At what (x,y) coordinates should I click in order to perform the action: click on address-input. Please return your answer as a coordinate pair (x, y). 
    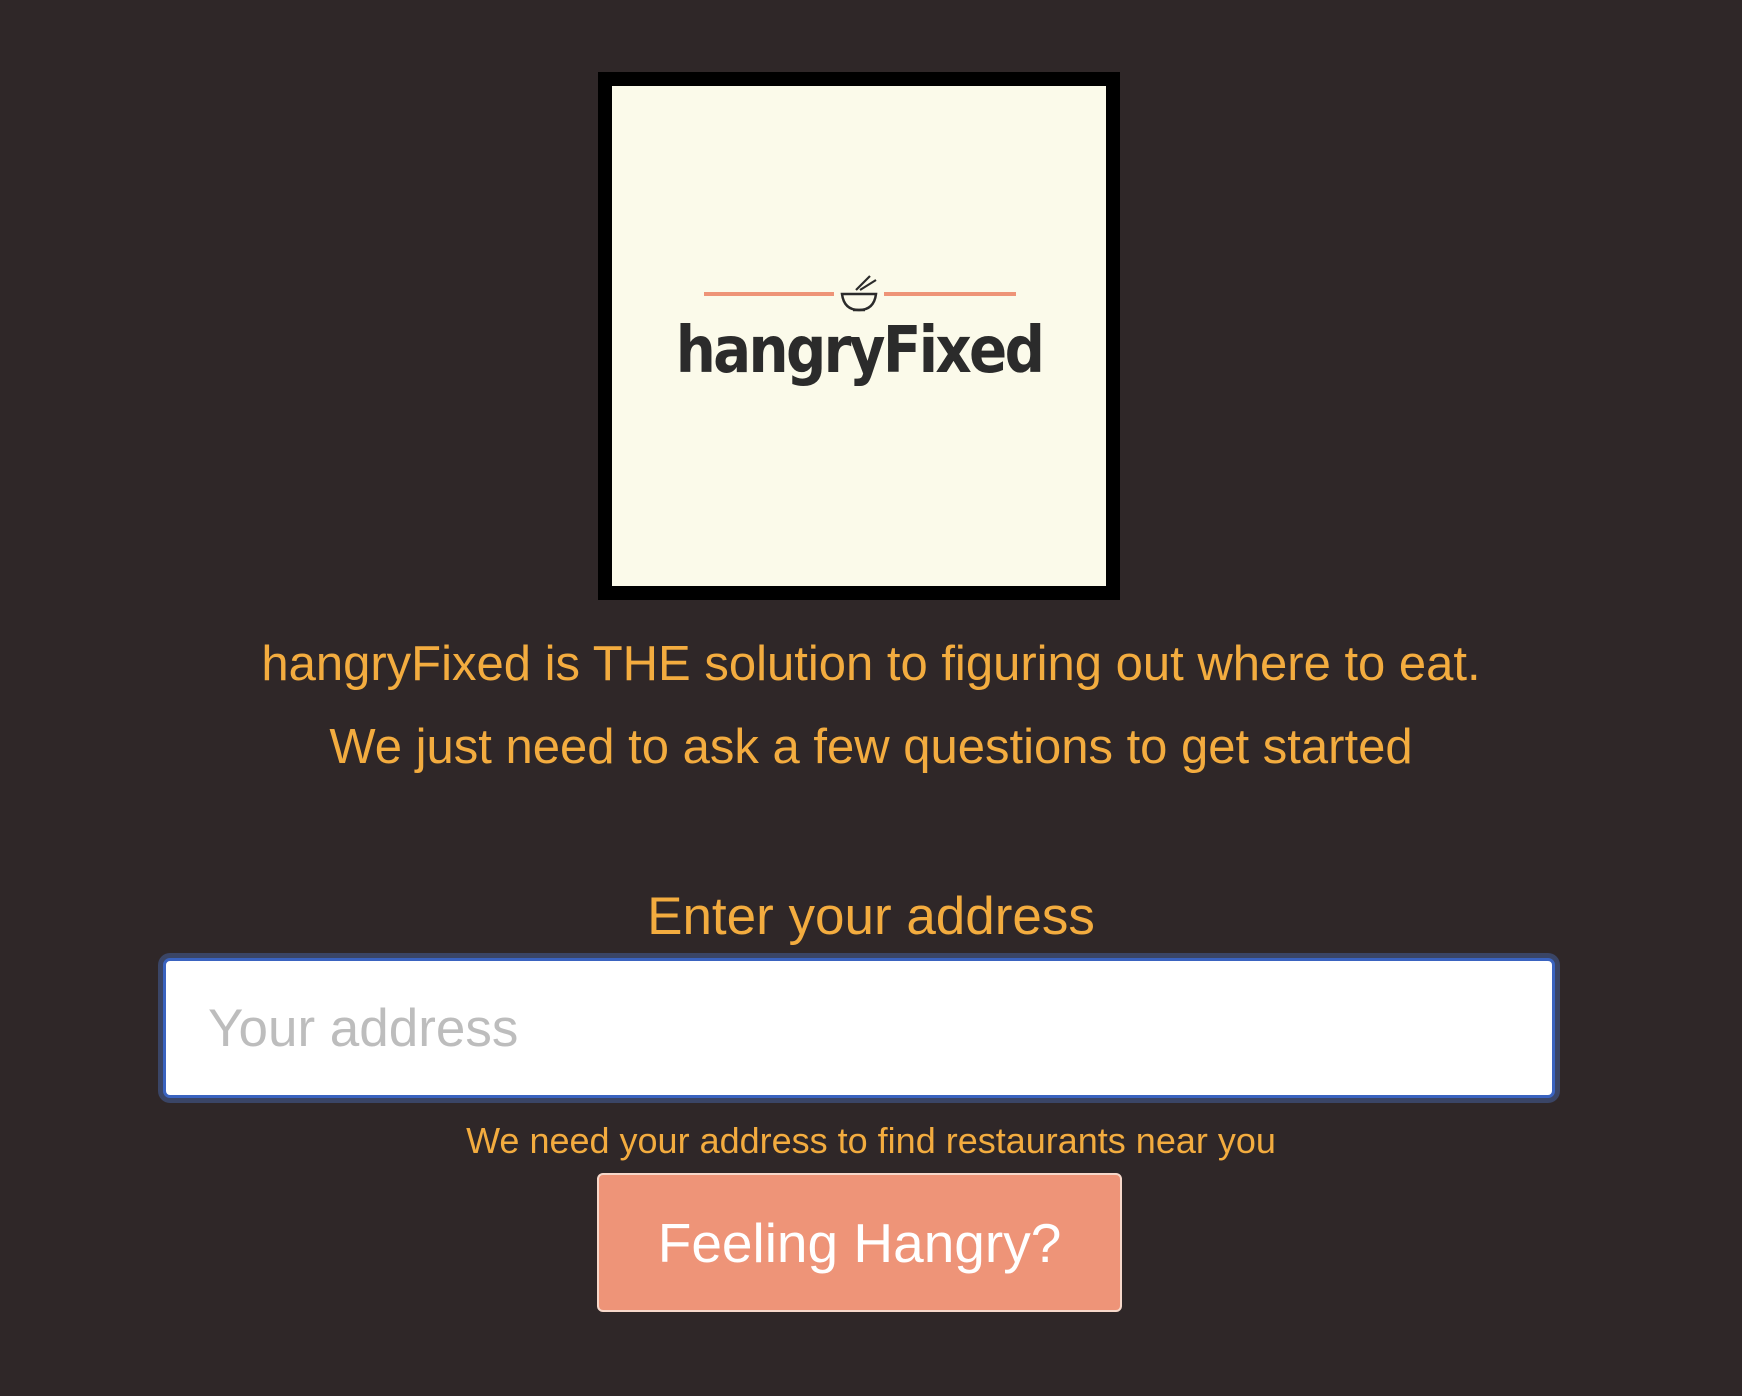
    Looking at the image, I should click on (859, 1028).